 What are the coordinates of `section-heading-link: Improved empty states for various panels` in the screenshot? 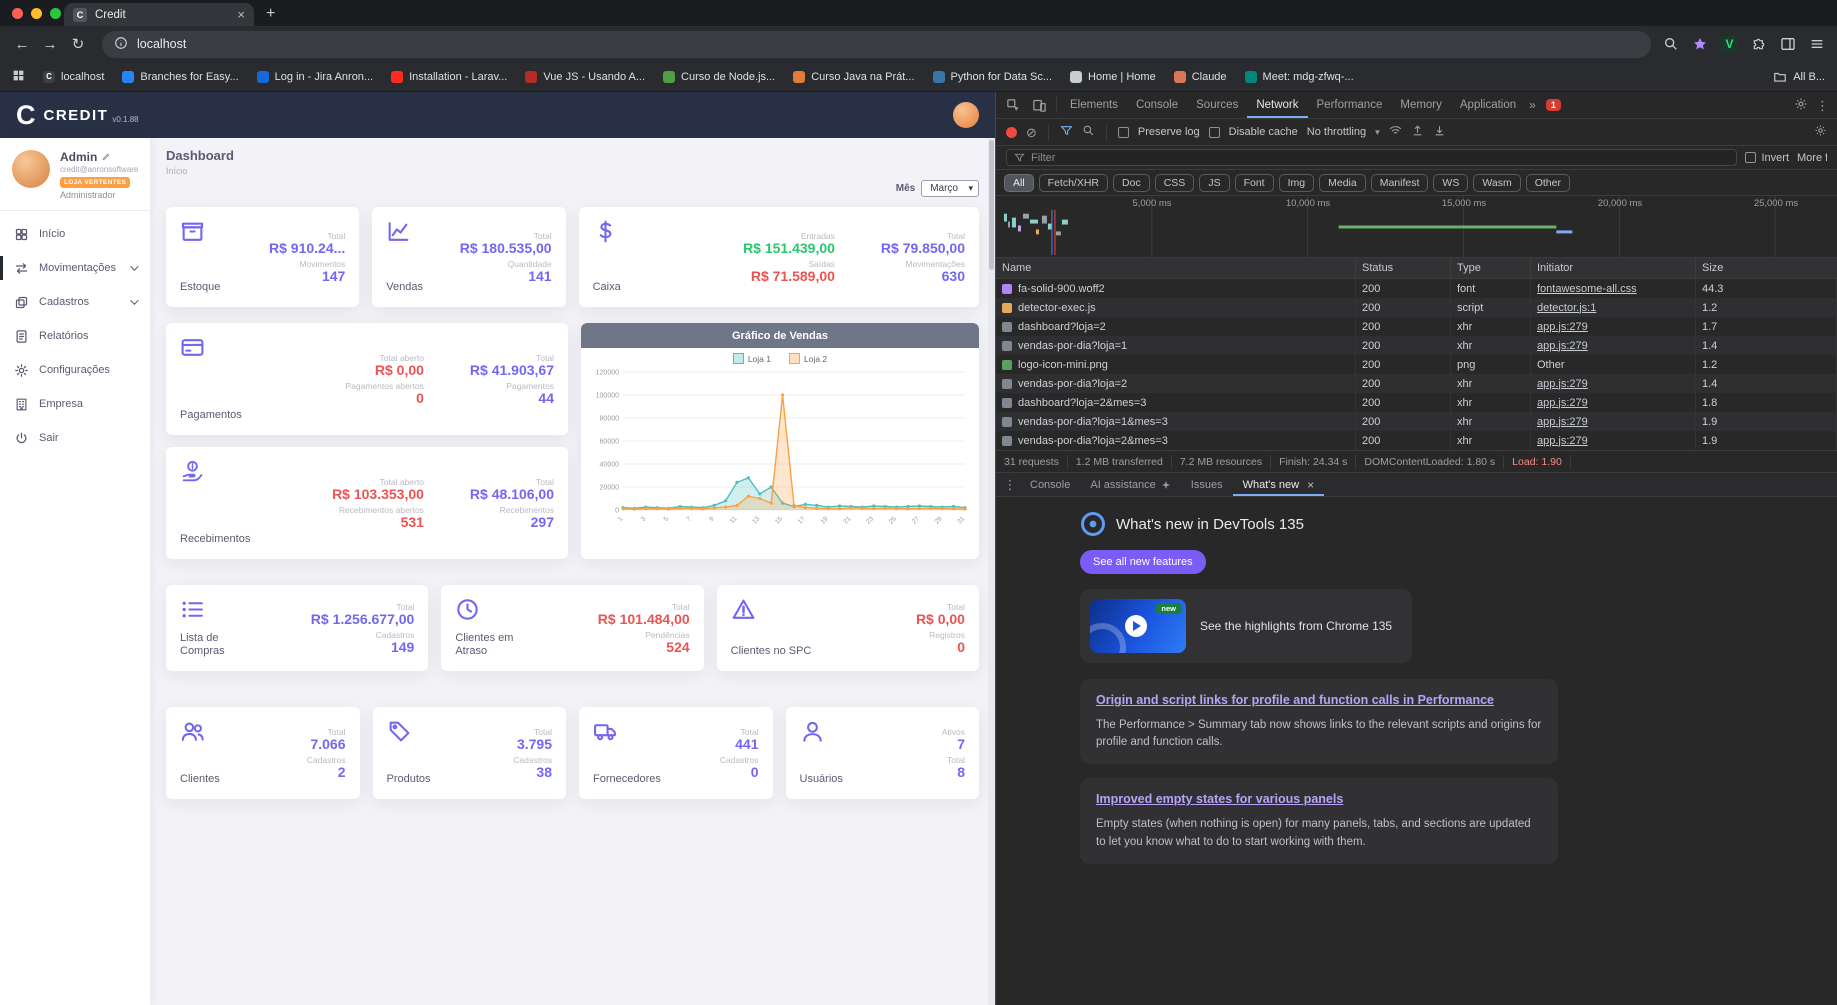 It's located at (1219, 799).